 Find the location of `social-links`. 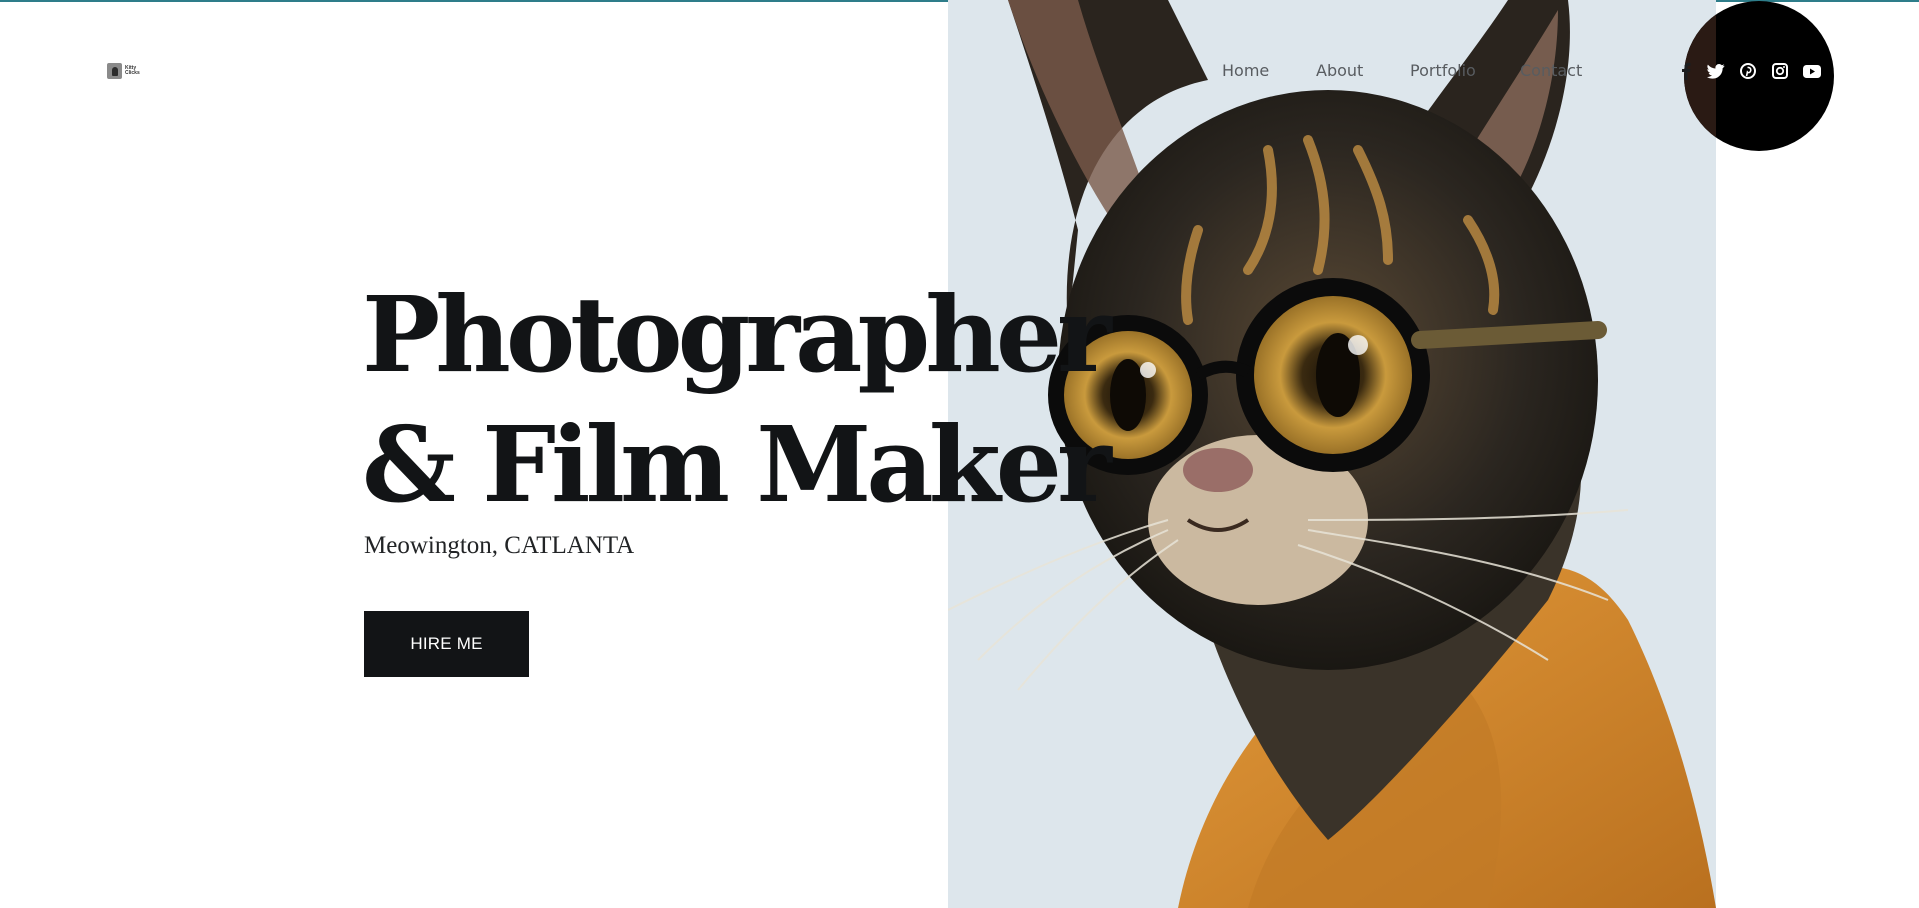

social-links is located at coordinates (1751, 71).